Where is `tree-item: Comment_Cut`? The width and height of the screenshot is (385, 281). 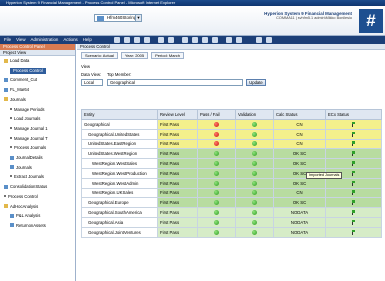
tree-item: Comment_Cut is located at coordinates (20, 80).